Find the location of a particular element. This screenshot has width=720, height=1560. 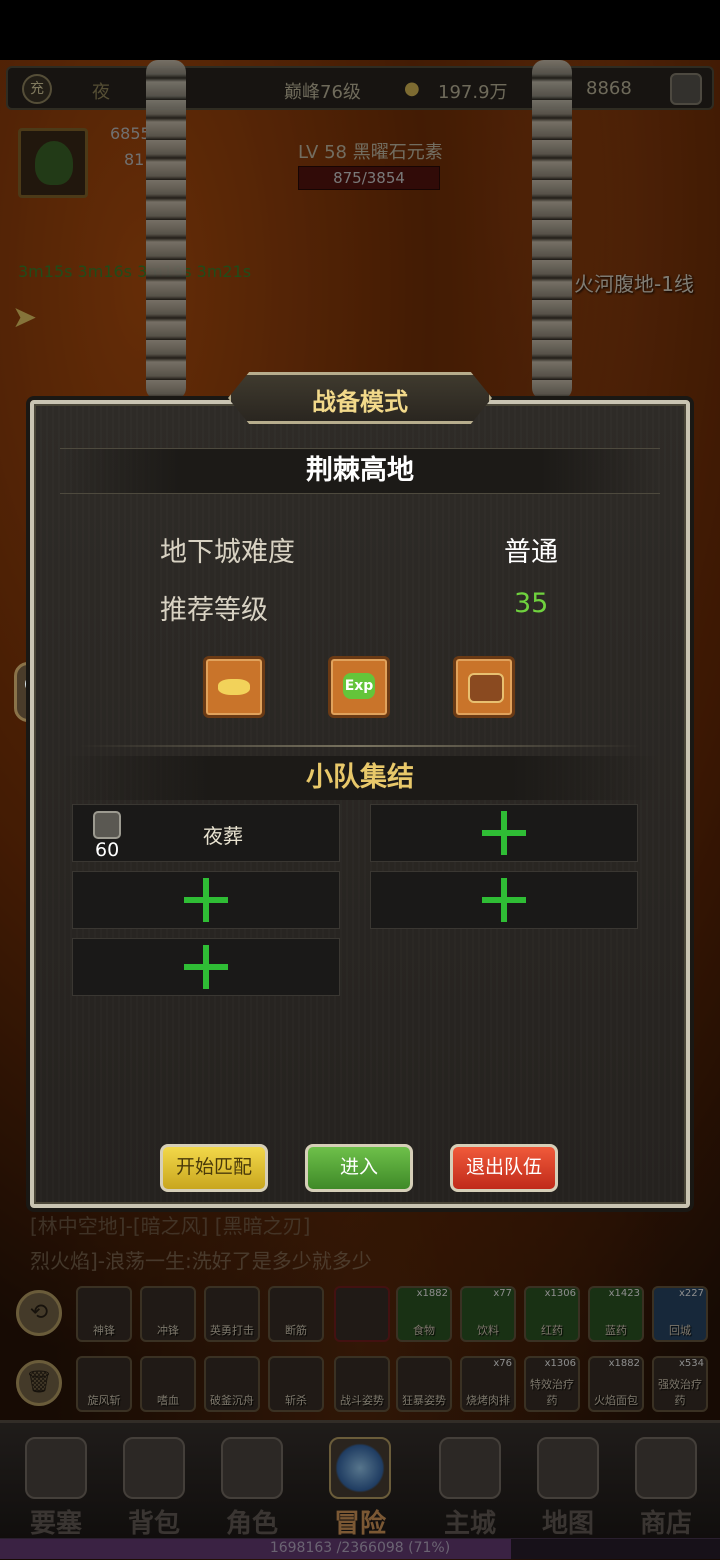

difficulty-value: 普通 is located at coordinates (531, 552).